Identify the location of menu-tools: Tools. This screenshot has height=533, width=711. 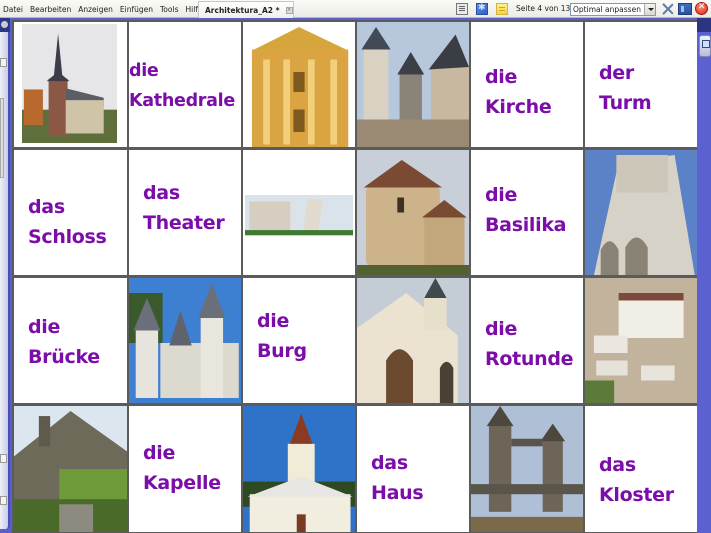
(169, 9).